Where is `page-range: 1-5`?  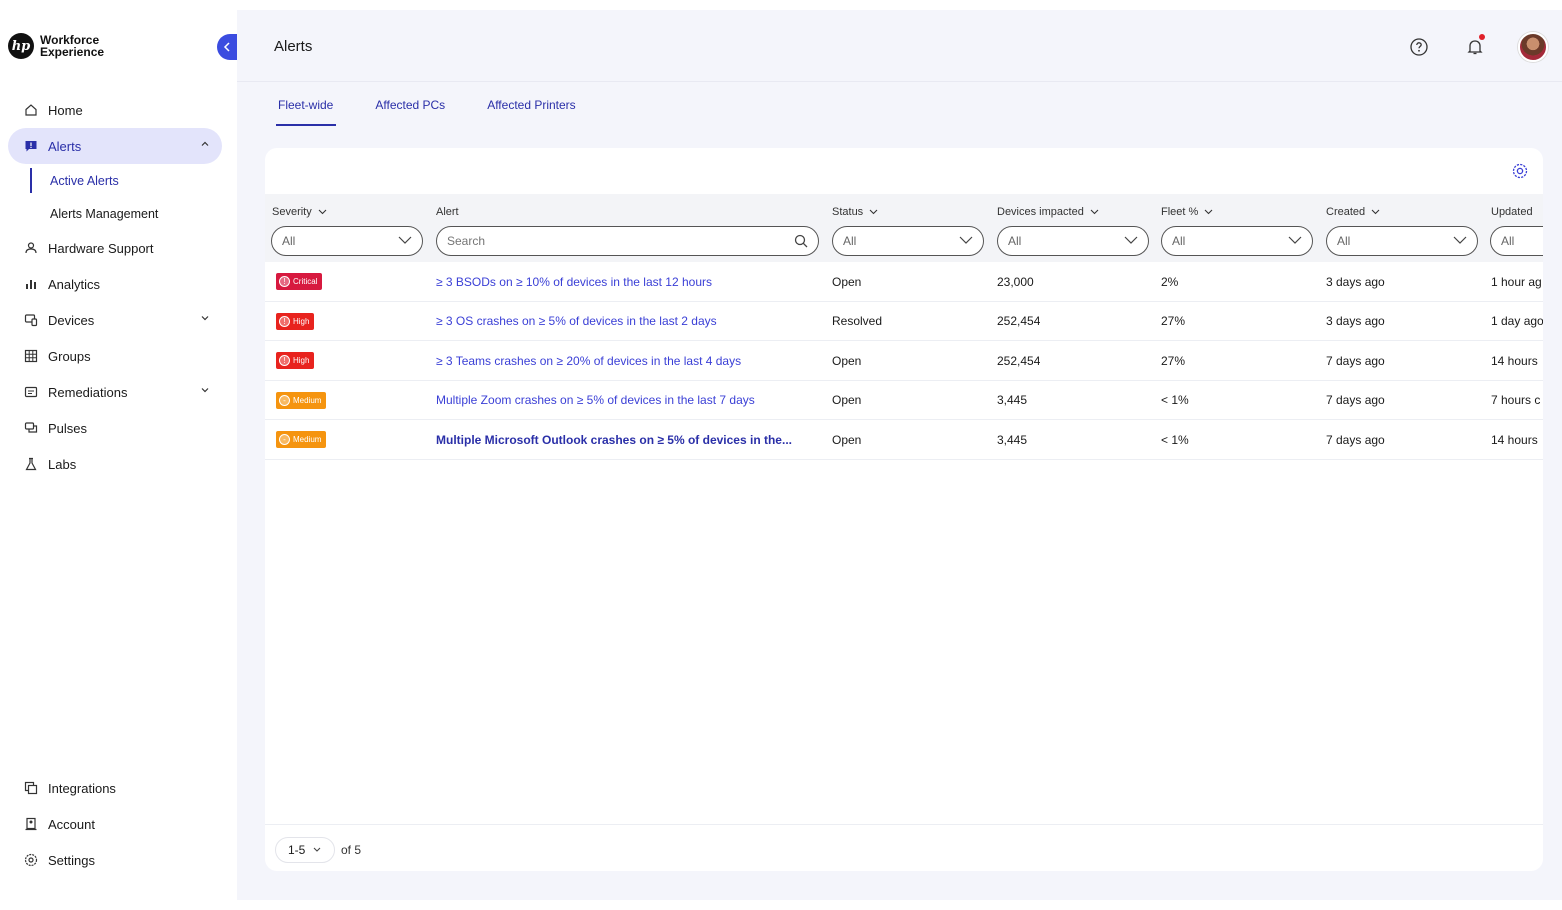
page-range: 1-5 is located at coordinates (297, 850).